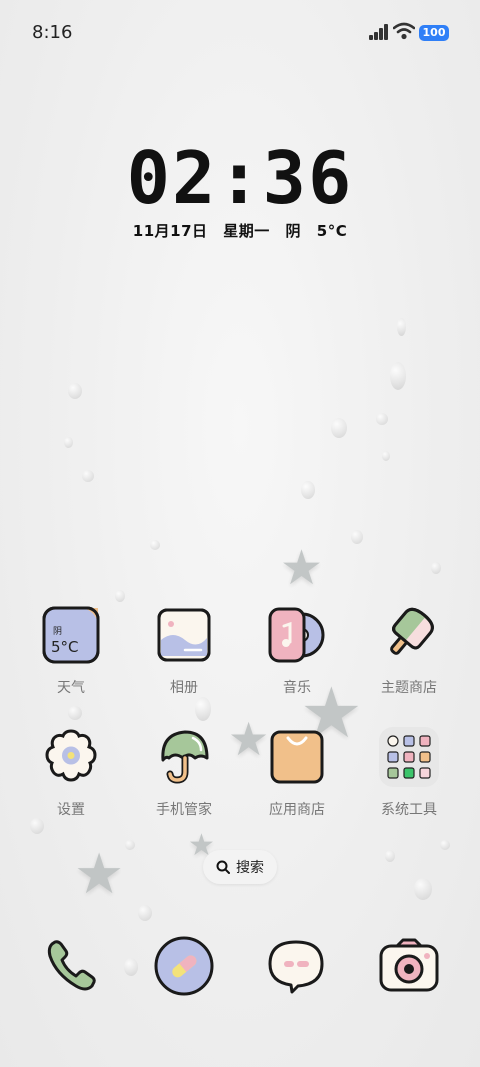 Image resolution: width=480 pixels, height=1067 pixels. What do you see at coordinates (58, 632) in the screenshot?
I see `weather-tile-condition: 阴` at bounding box center [58, 632].